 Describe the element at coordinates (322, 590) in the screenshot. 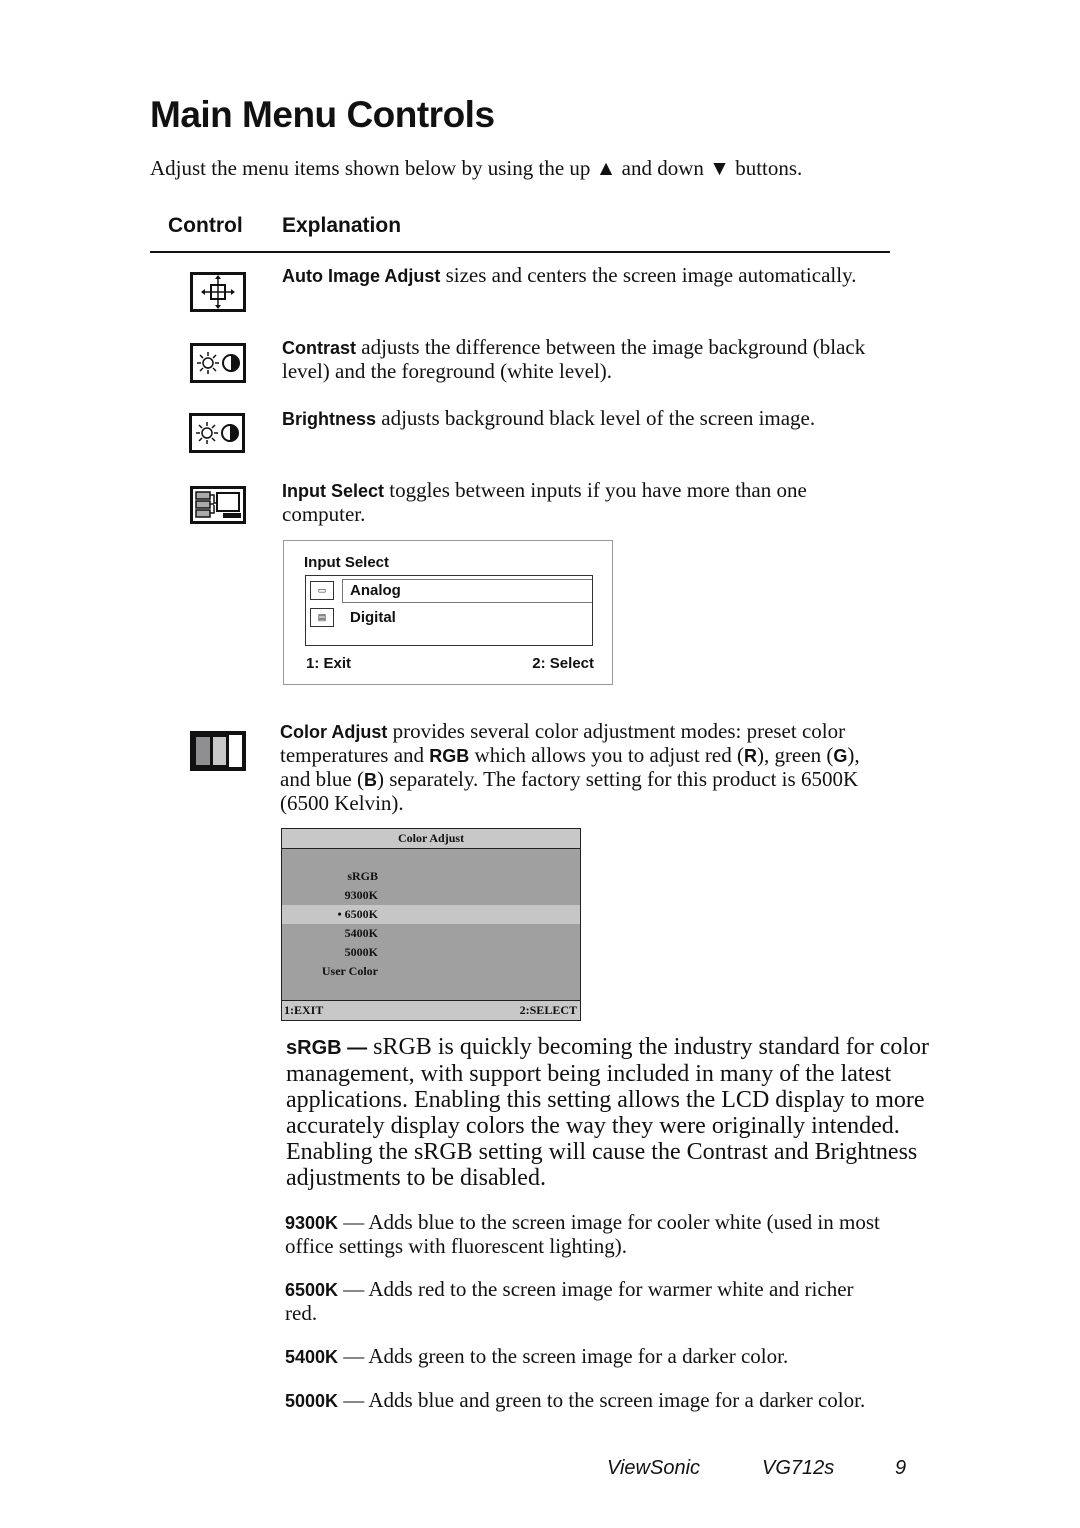

I see `analog-icon: ▭` at that location.